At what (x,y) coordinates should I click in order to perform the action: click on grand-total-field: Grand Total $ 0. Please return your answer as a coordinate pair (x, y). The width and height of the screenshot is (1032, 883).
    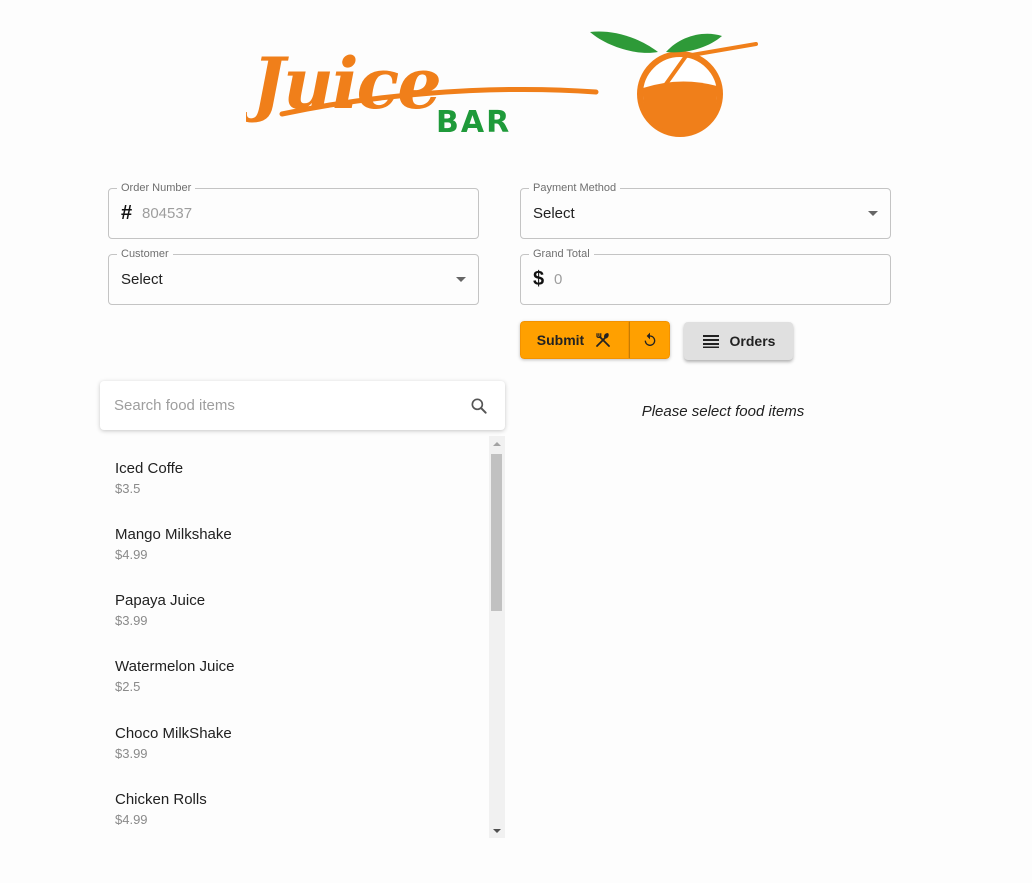
    Looking at the image, I should click on (705, 276).